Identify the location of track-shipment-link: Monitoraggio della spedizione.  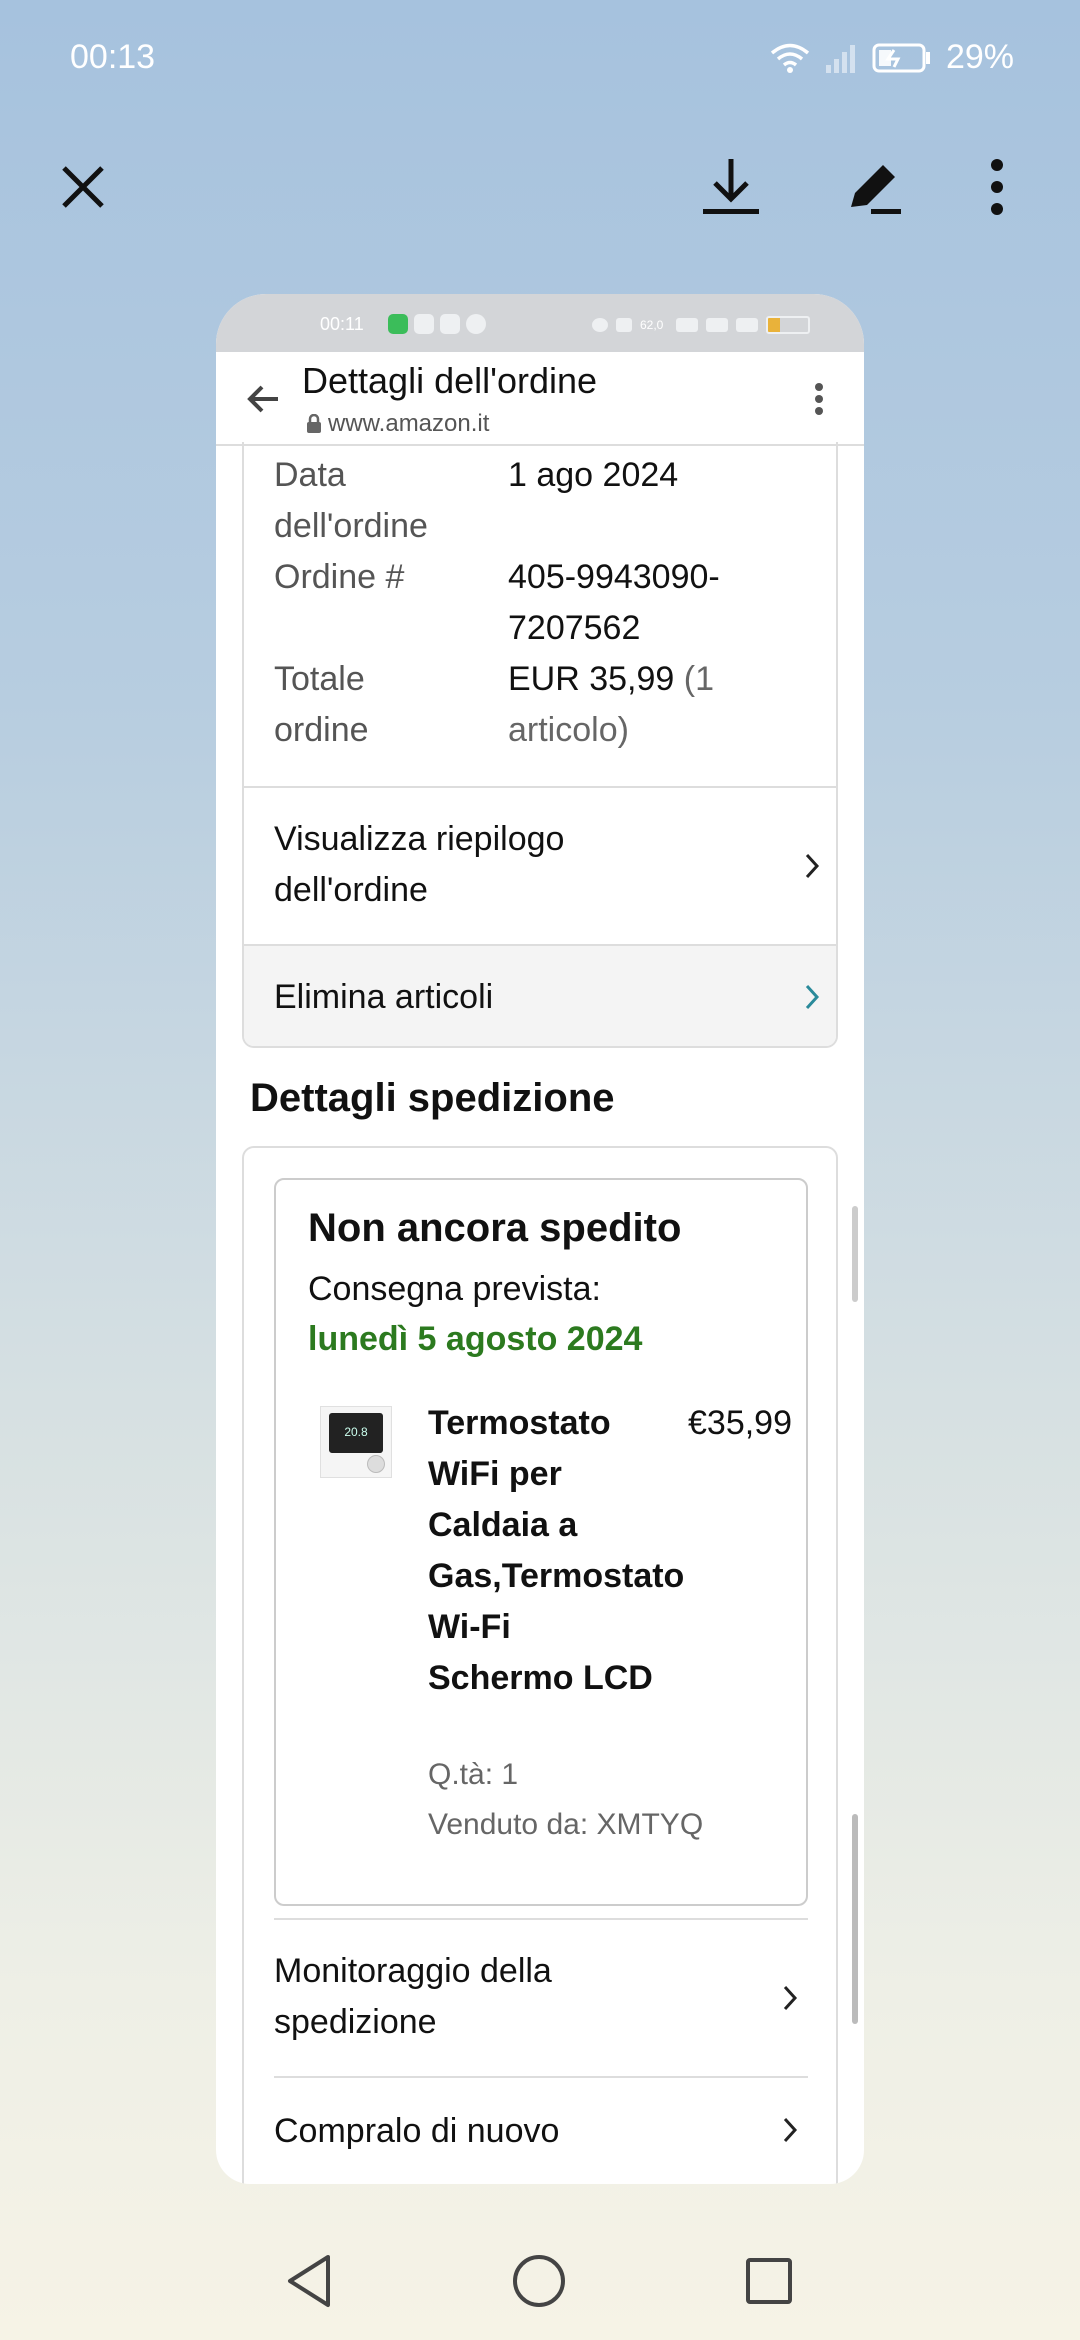
(541, 1997).